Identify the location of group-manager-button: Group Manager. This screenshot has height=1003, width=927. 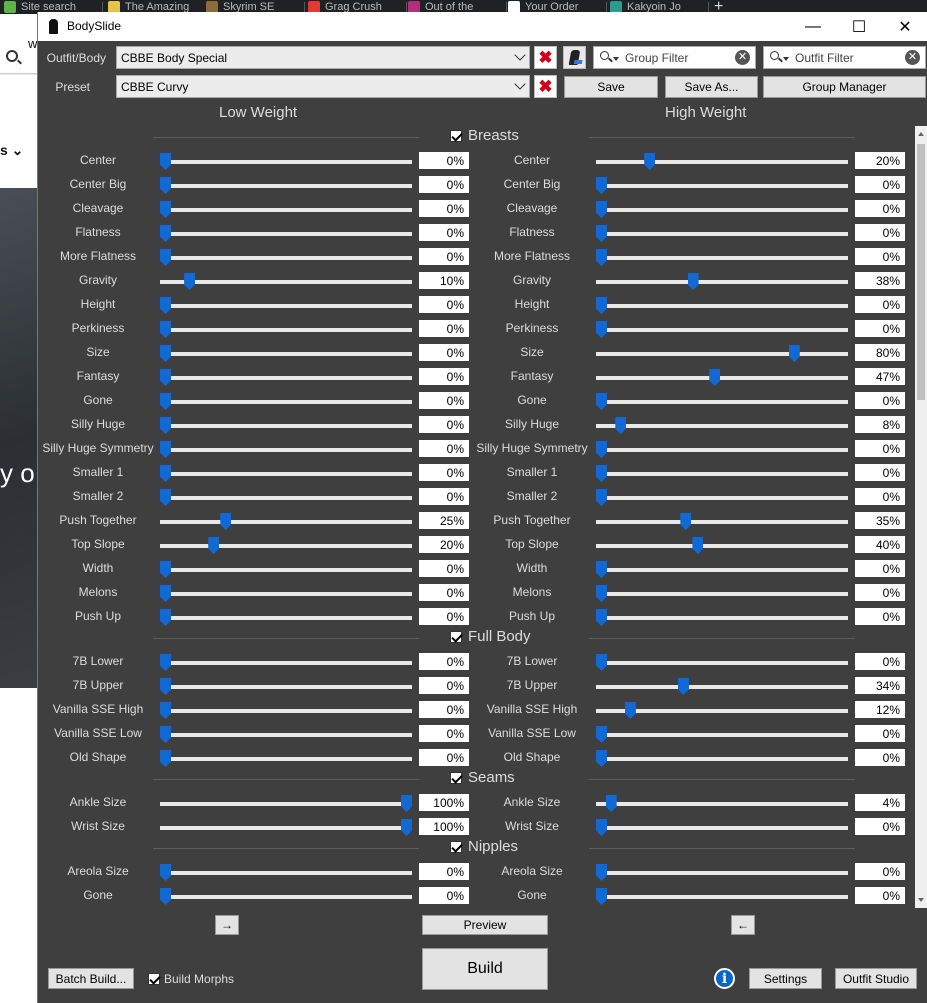
(844, 87).